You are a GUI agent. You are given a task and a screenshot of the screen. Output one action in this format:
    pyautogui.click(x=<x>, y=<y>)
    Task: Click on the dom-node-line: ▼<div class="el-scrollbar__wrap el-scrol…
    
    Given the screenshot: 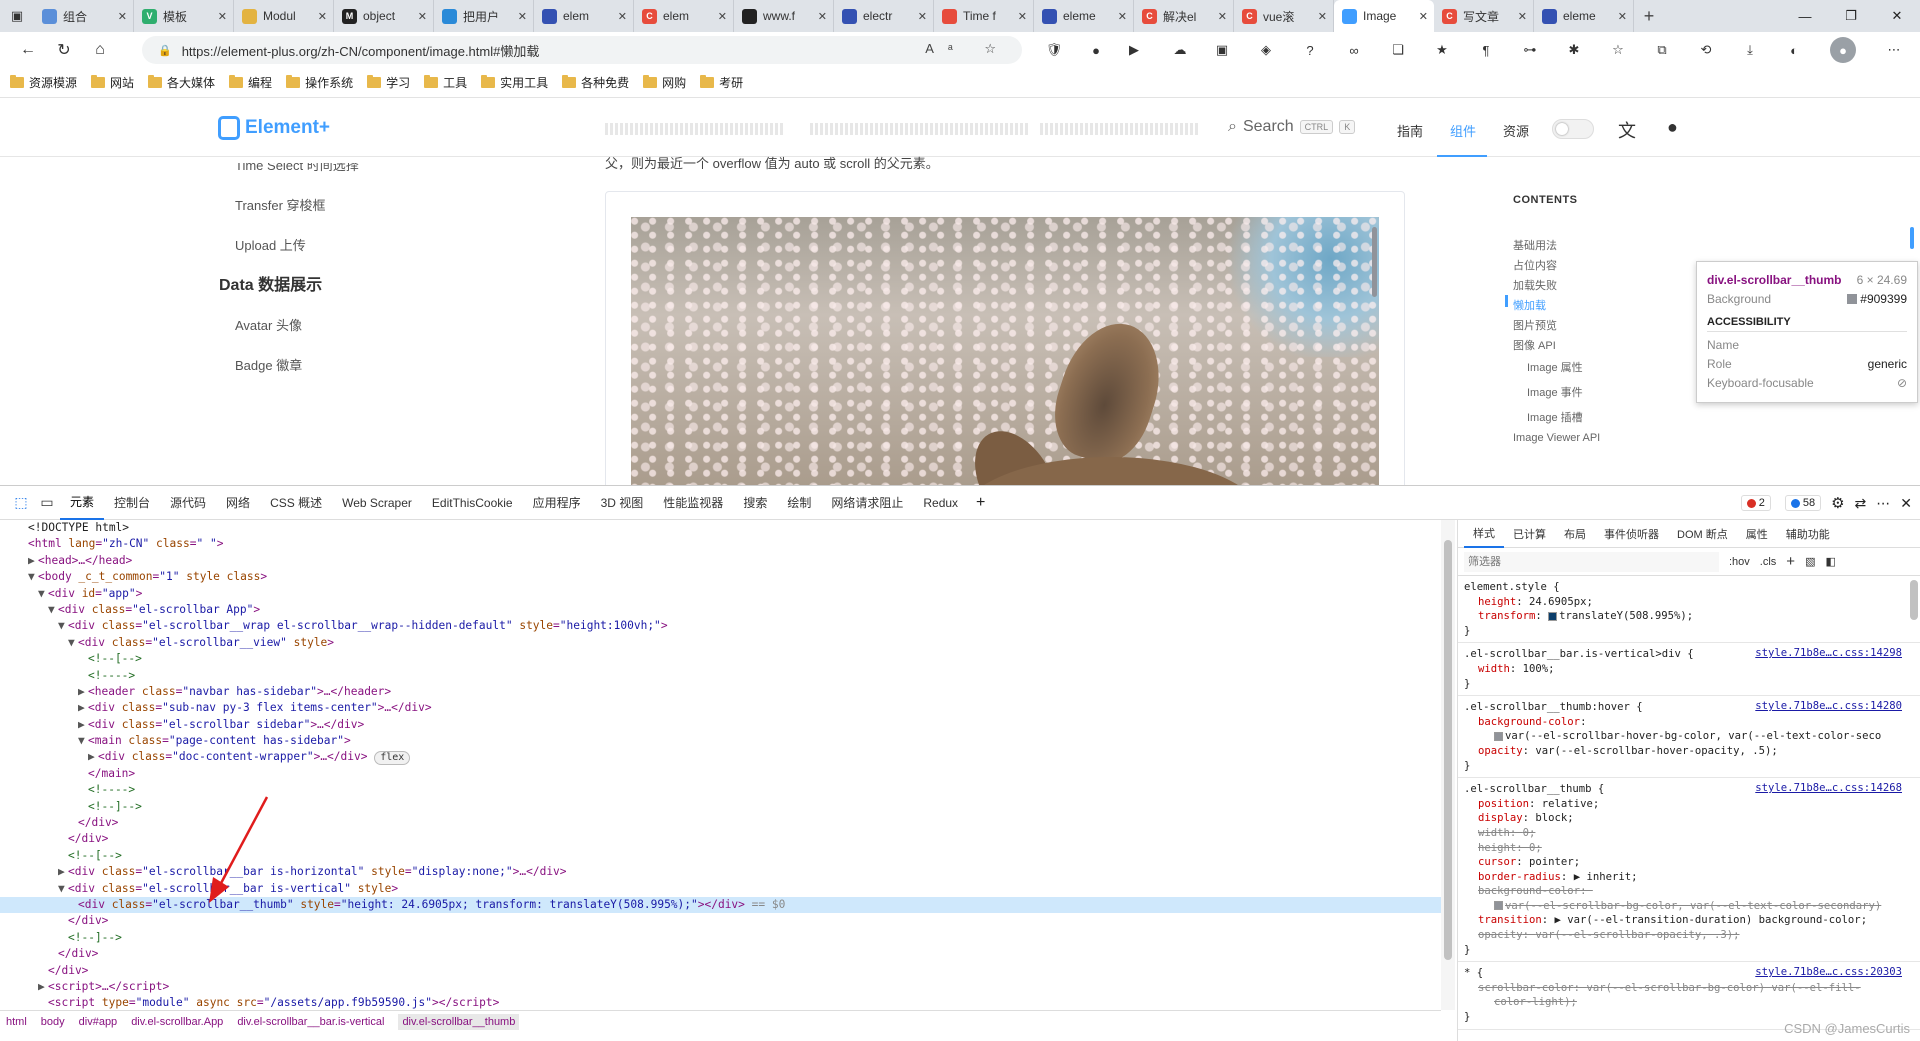 What is the action you would take?
    pyautogui.click(x=720, y=626)
    